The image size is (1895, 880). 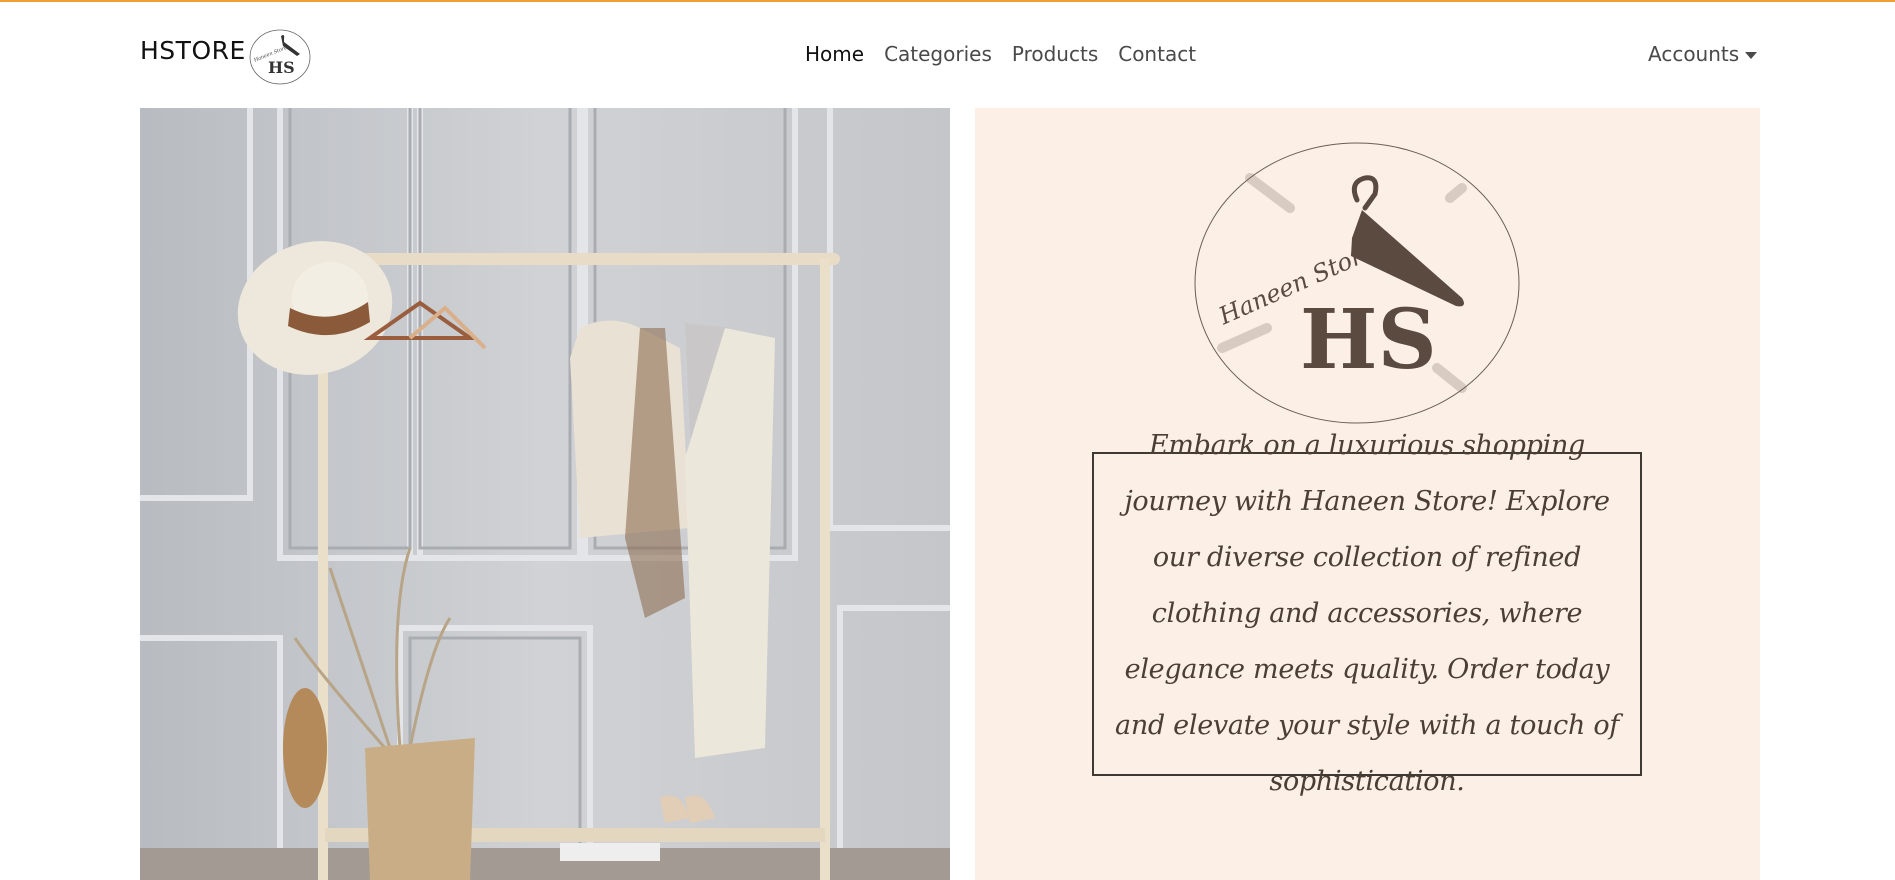 I want to click on nav-home: Home, so click(x=834, y=54).